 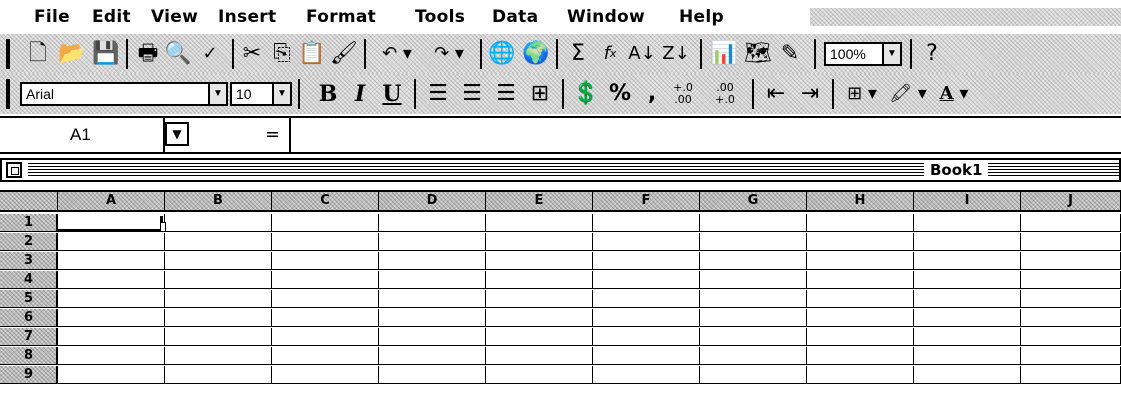 I want to click on toolbar-grip, so click(x=8, y=54).